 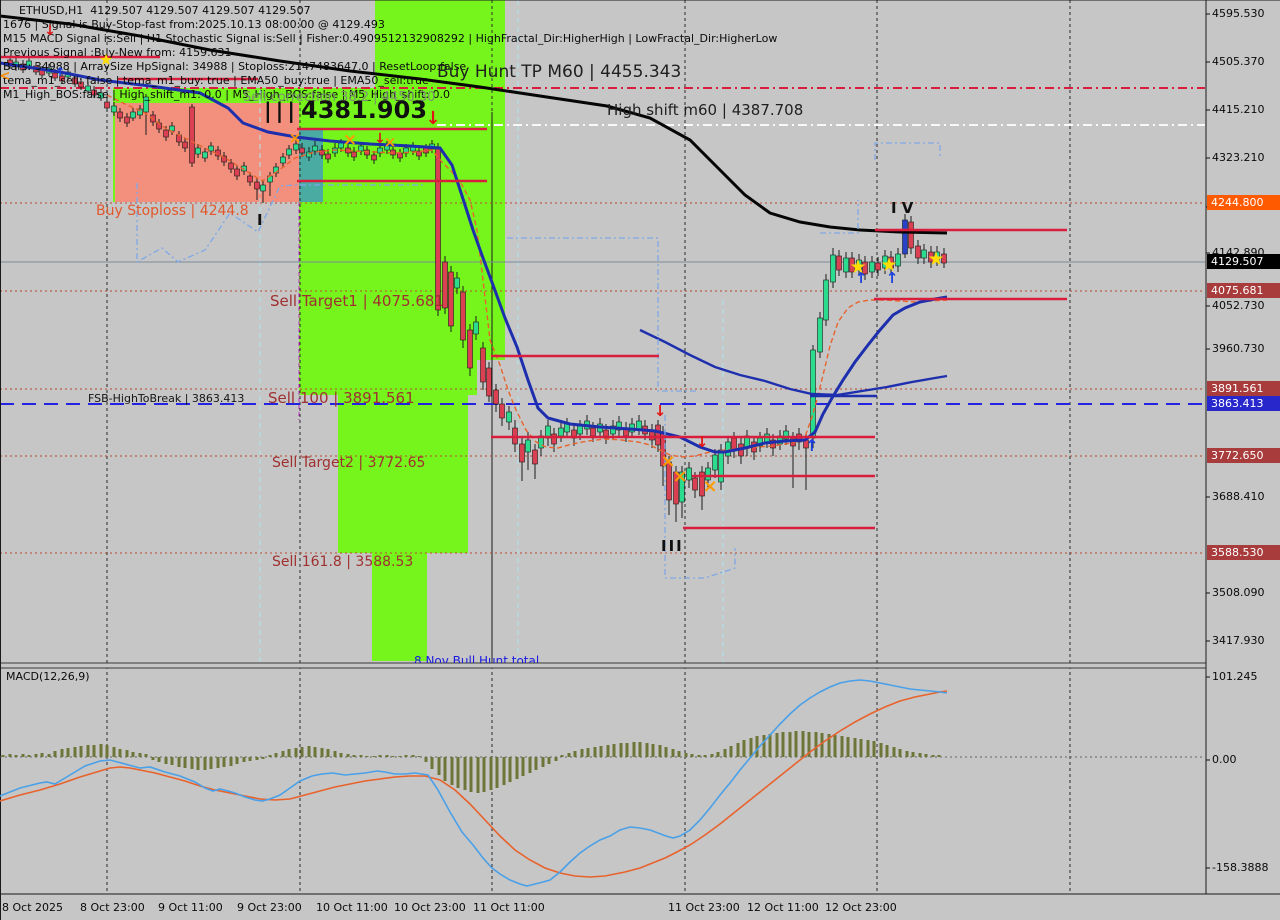 What do you see at coordinates (282, 111) in the screenshot?
I see `bars-marker-top: |||` at bounding box center [282, 111].